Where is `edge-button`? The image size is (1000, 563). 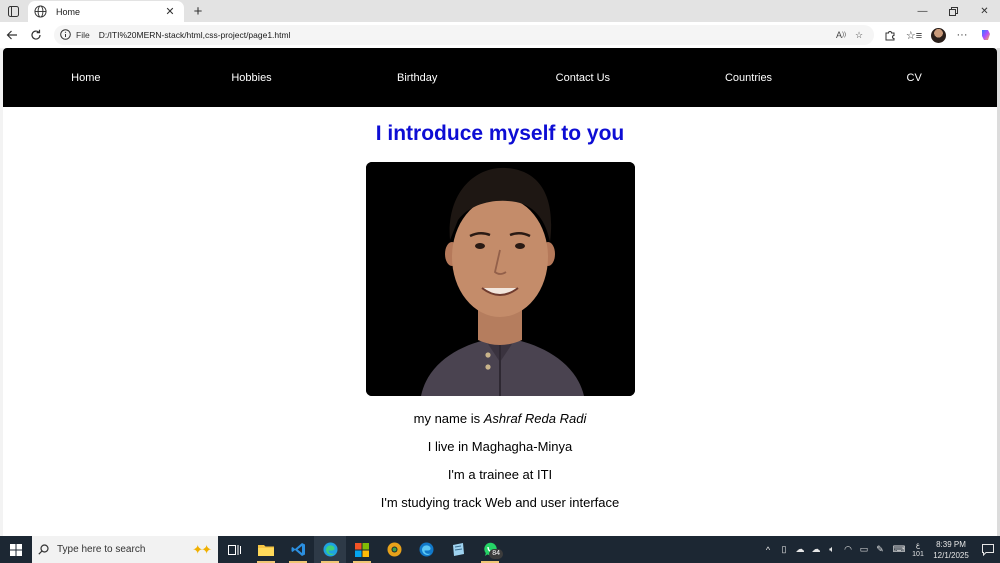 edge-button is located at coordinates (330, 549).